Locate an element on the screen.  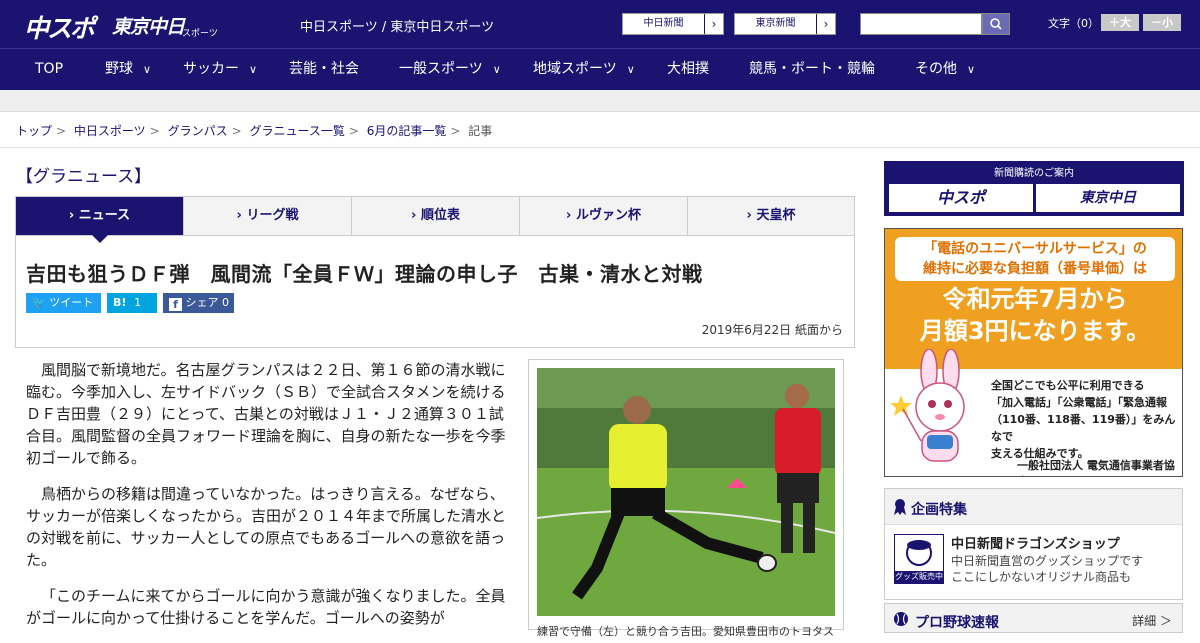
dragons-shop-description: 中日新聞直営のグッズショップです ここにしかないオリジナル商品も is located at coordinates (1047, 569).